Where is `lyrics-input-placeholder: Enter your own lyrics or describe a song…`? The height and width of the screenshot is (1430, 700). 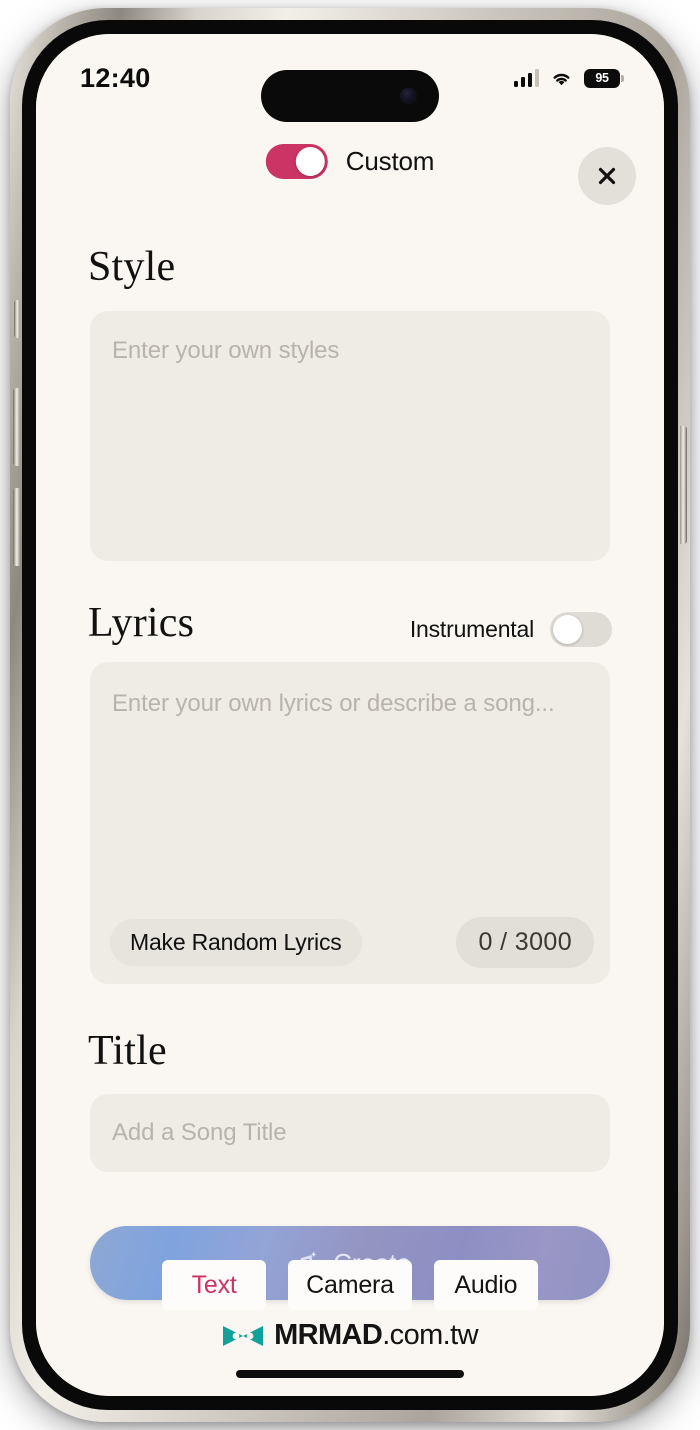 lyrics-input-placeholder: Enter your own lyrics or describe a song… is located at coordinates (333, 703).